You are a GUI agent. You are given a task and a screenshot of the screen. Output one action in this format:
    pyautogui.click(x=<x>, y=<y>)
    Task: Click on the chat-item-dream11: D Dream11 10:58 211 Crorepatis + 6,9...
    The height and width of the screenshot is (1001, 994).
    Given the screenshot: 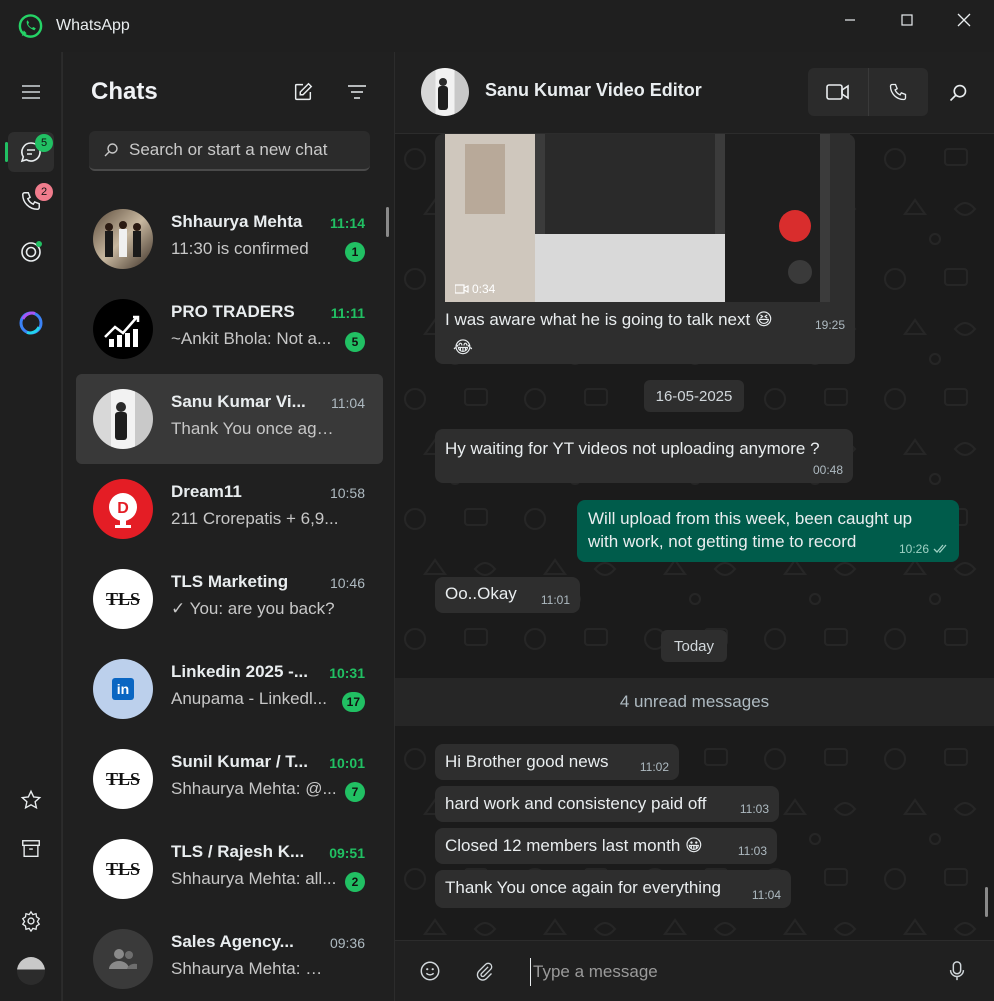 What is the action you would take?
    pyautogui.click(x=229, y=509)
    